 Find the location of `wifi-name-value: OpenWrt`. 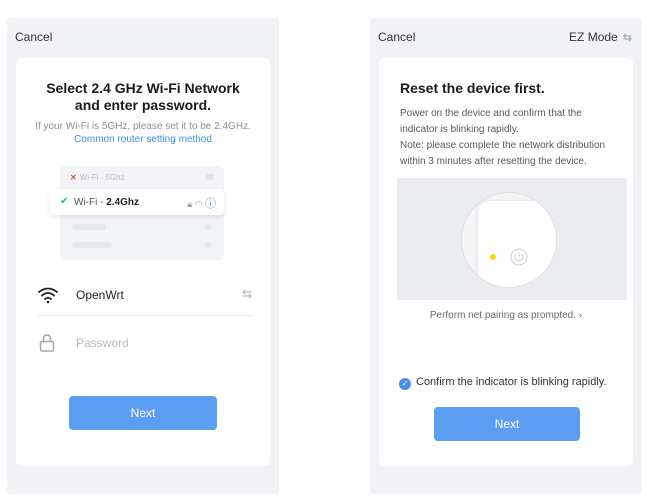

wifi-name-value: OpenWrt is located at coordinates (100, 295).